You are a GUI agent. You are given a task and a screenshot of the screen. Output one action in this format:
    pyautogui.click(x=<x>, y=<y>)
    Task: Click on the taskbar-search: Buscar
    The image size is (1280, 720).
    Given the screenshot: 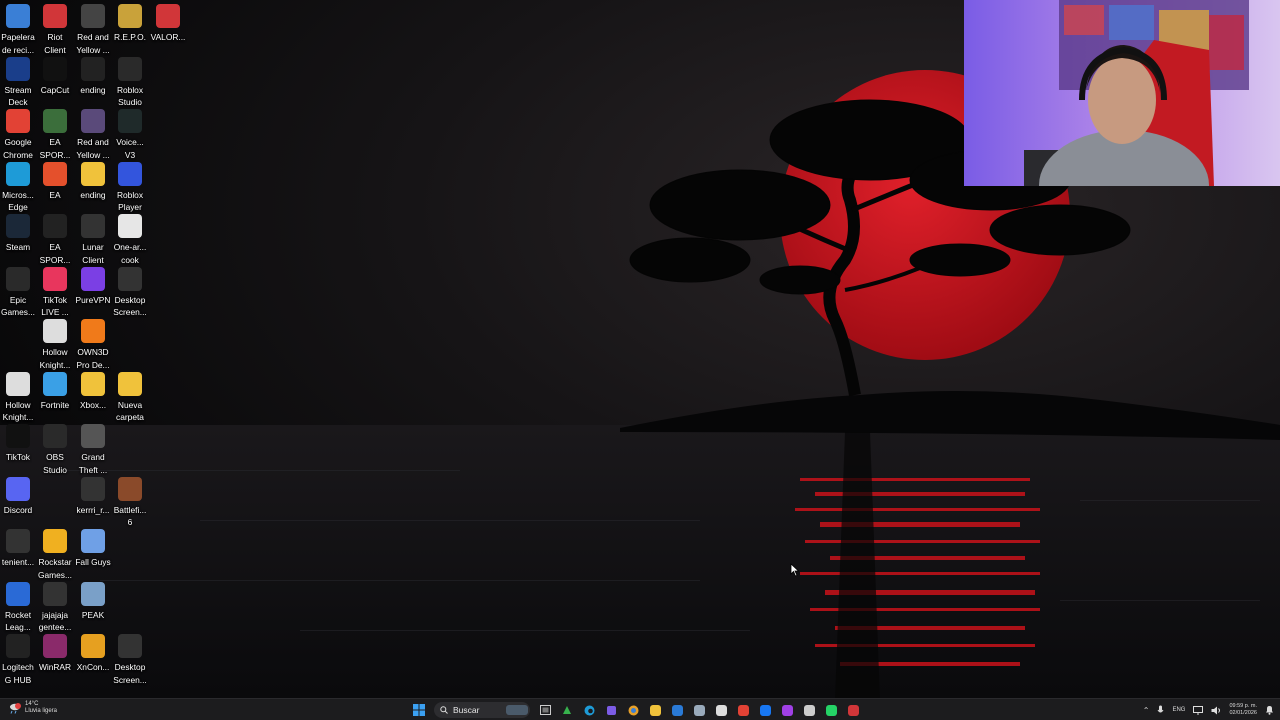 What is the action you would take?
    pyautogui.click(x=482, y=710)
    